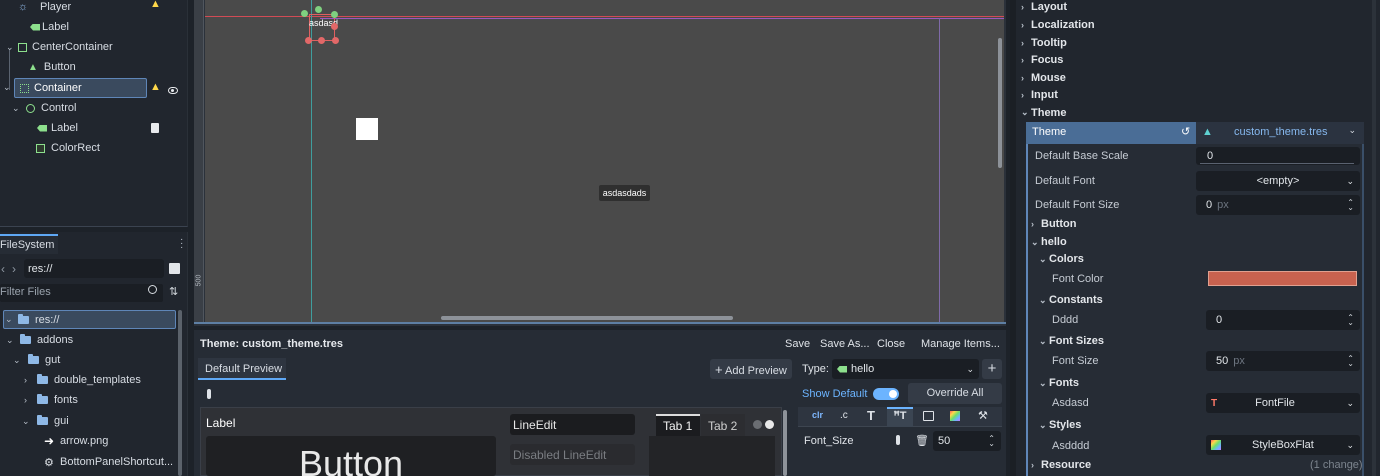 Image resolution: width=1380 pixels, height=476 pixels. What do you see at coordinates (983, 415) in the screenshot?
I see `settings-type-tab-icon: ⚒` at bounding box center [983, 415].